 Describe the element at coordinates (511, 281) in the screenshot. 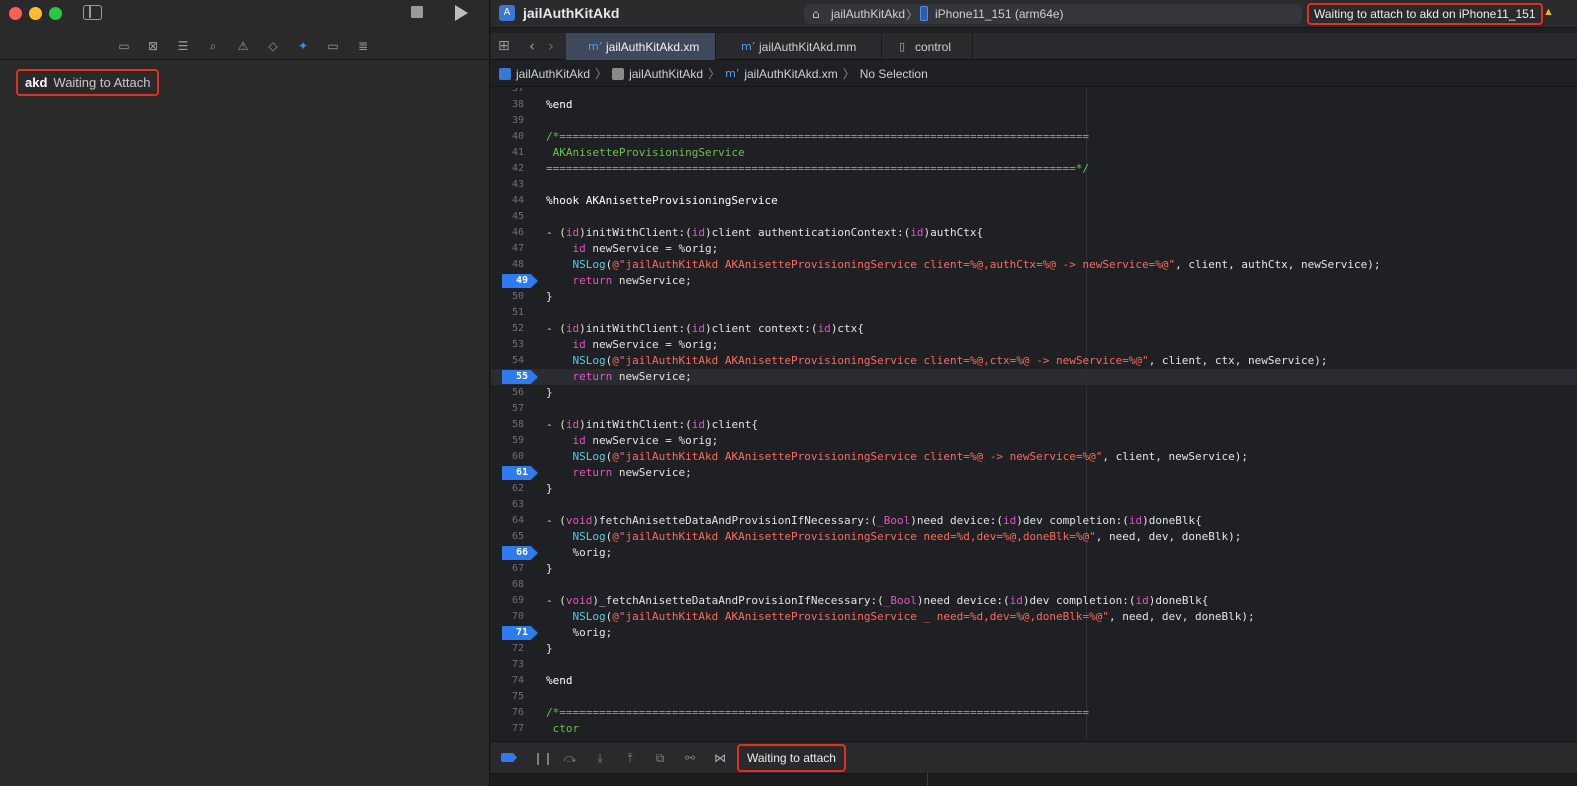

I see `line-number: 49` at that location.